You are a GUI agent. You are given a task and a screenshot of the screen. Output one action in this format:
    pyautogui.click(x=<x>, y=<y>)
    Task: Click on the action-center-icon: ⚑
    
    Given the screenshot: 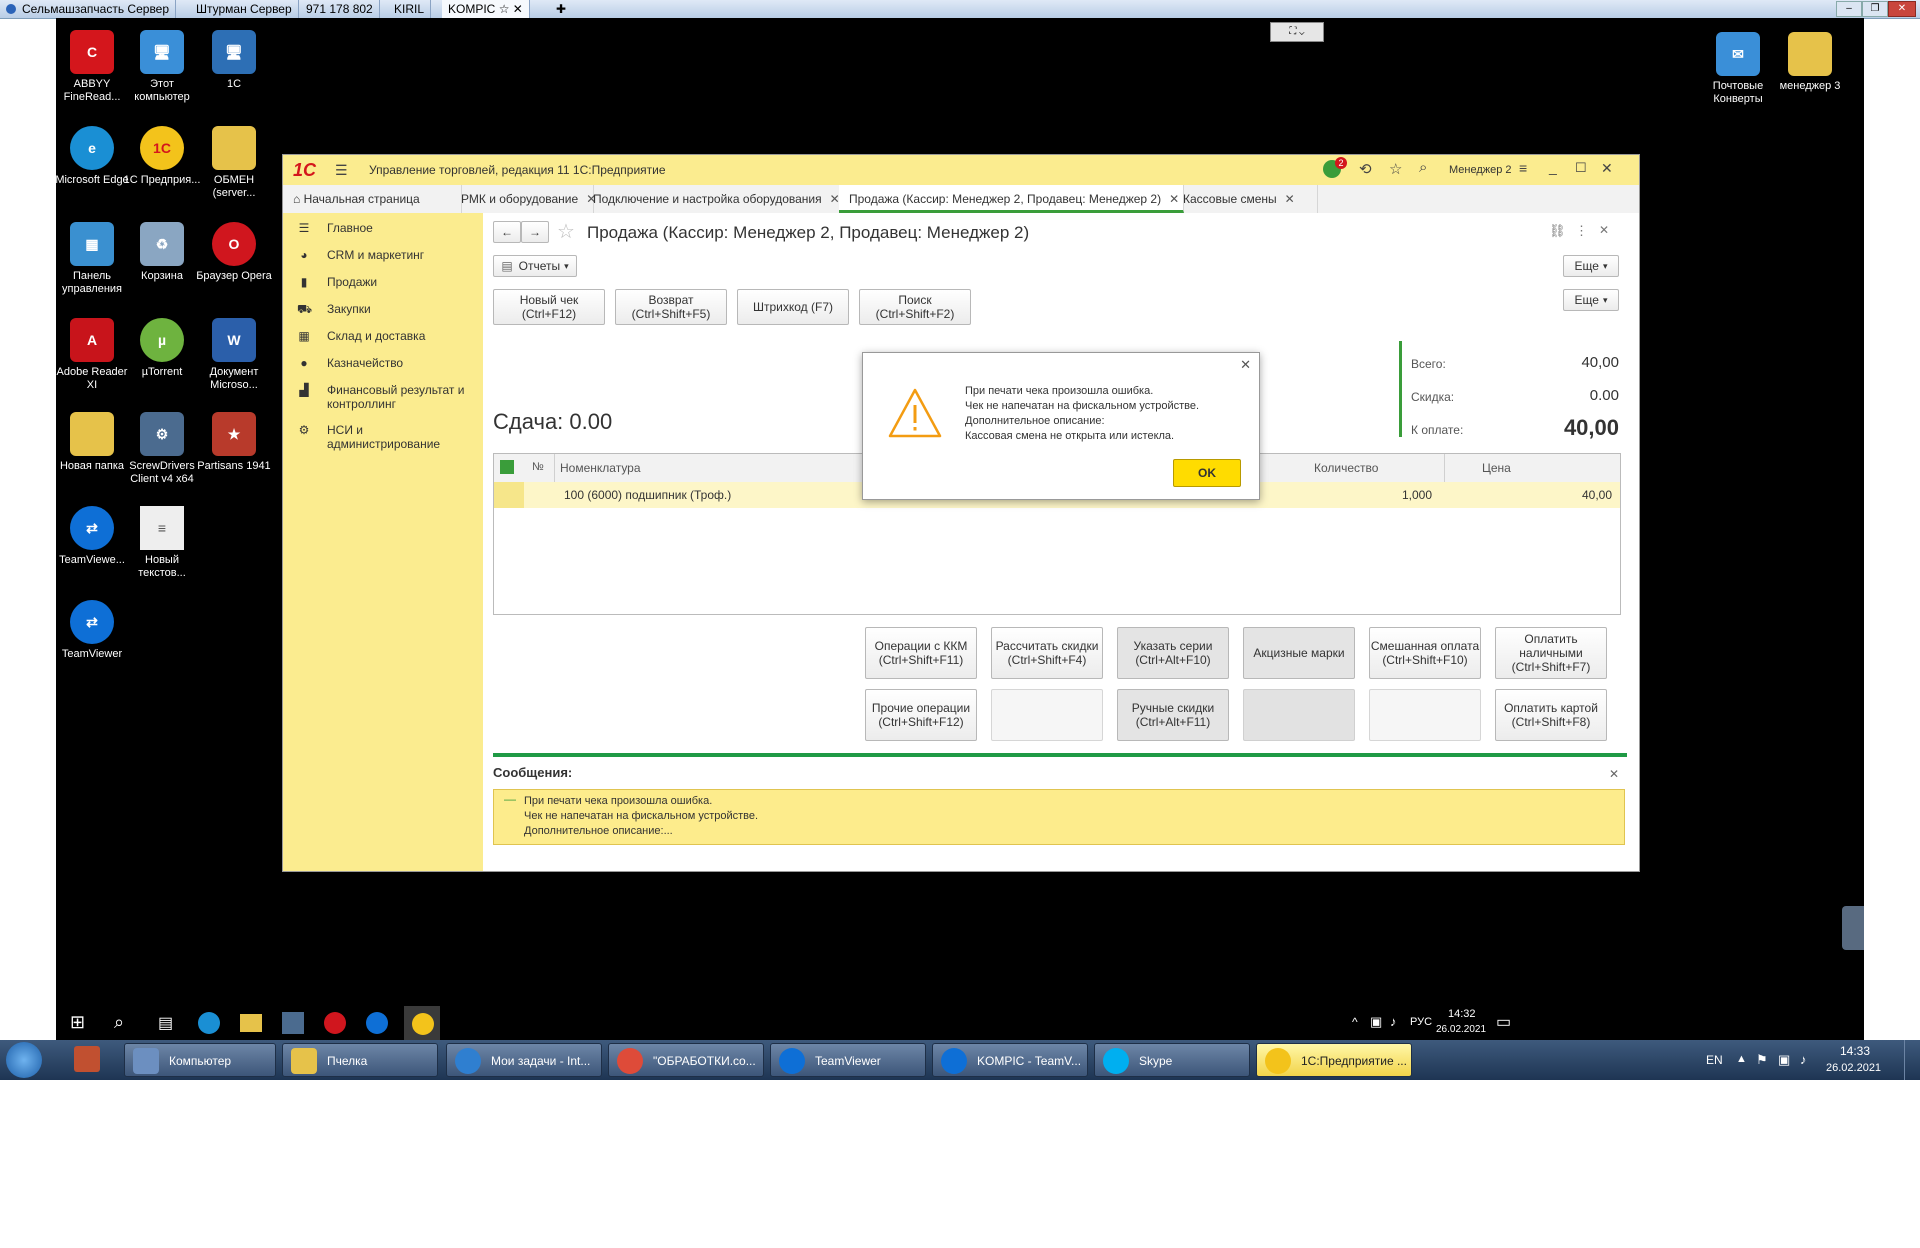 What is the action you would take?
    pyautogui.click(x=1762, y=1060)
    